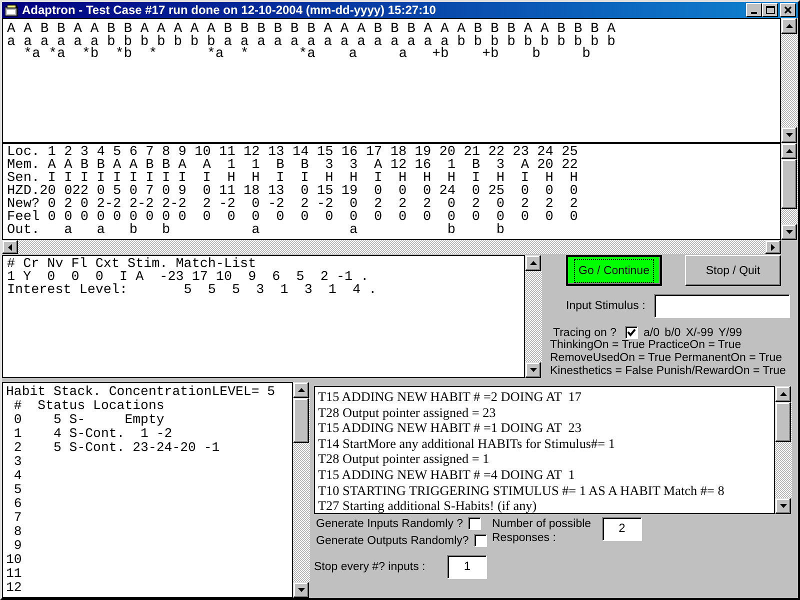  Describe the element at coordinates (467, 567) in the screenshot. I see `input-field: 1` at that location.